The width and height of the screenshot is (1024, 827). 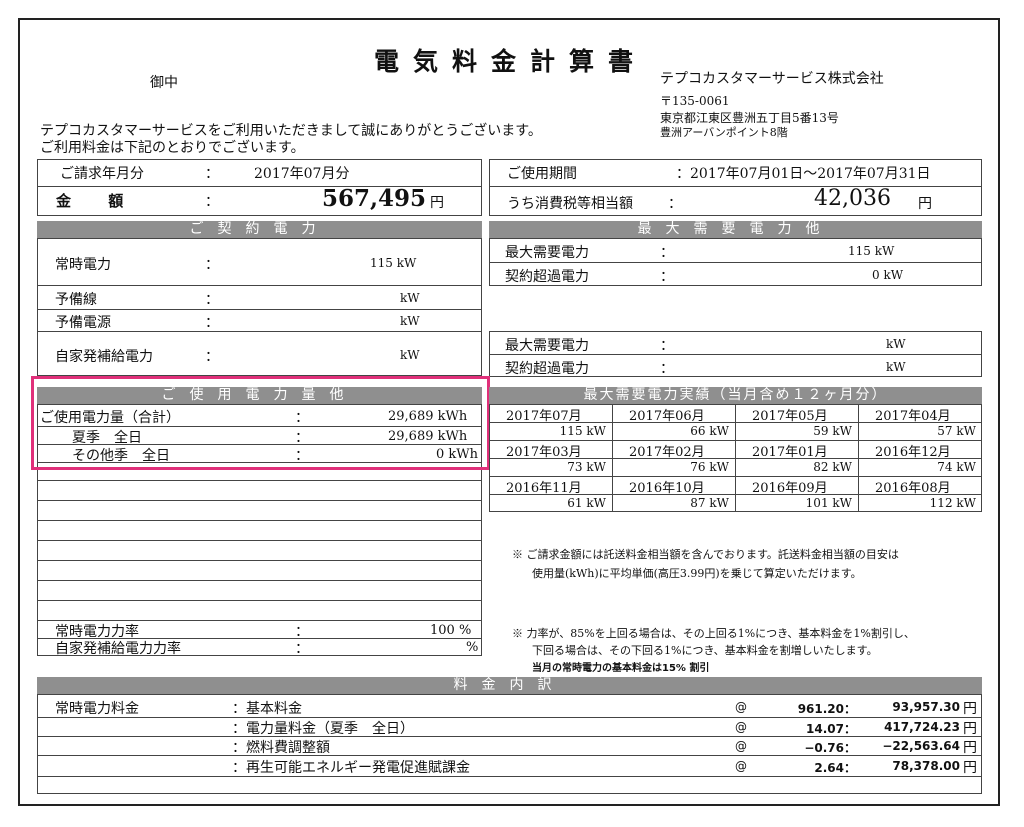 What do you see at coordinates (98, 201) in the screenshot?
I see `amount-label: 金 額` at bounding box center [98, 201].